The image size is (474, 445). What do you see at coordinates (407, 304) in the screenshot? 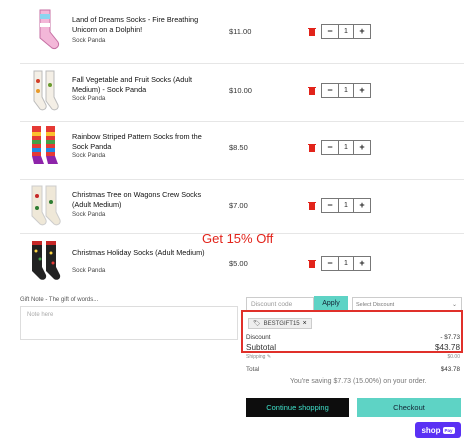
I see `discount-select: Select Discount ⌄` at bounding box center [407, 304].